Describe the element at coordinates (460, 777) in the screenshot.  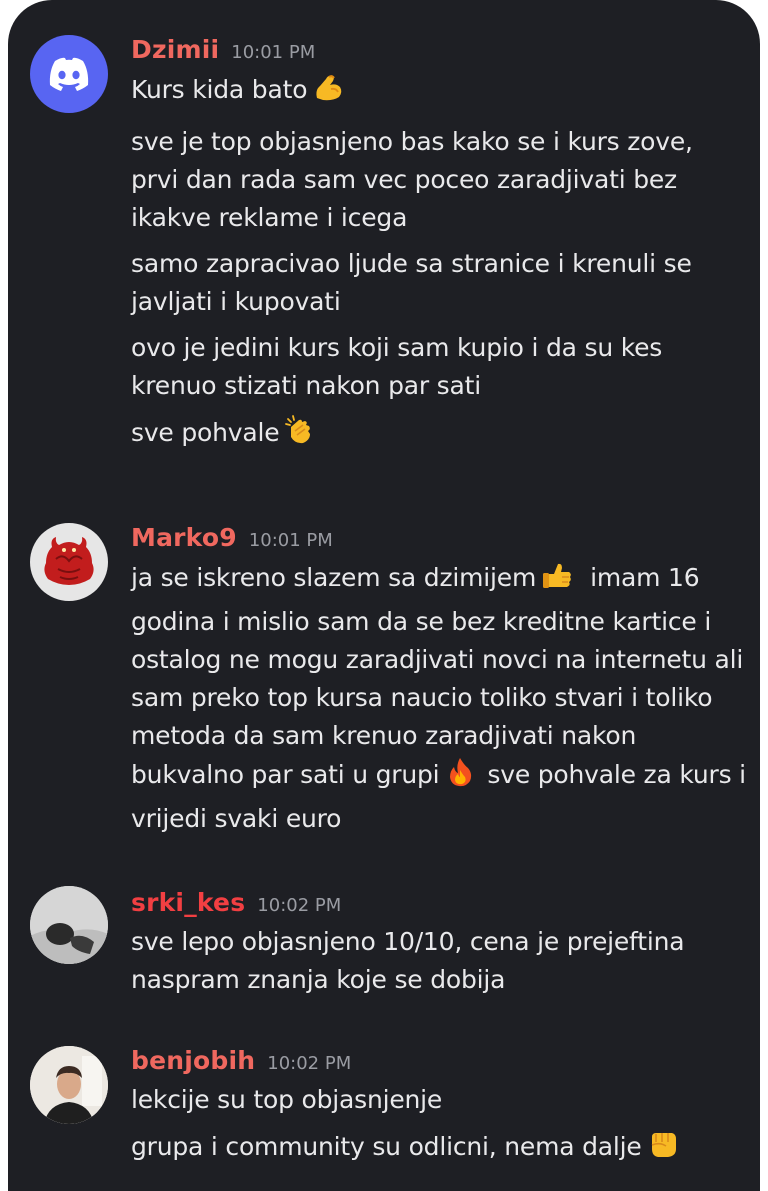
I see `fire-icon` at that location.